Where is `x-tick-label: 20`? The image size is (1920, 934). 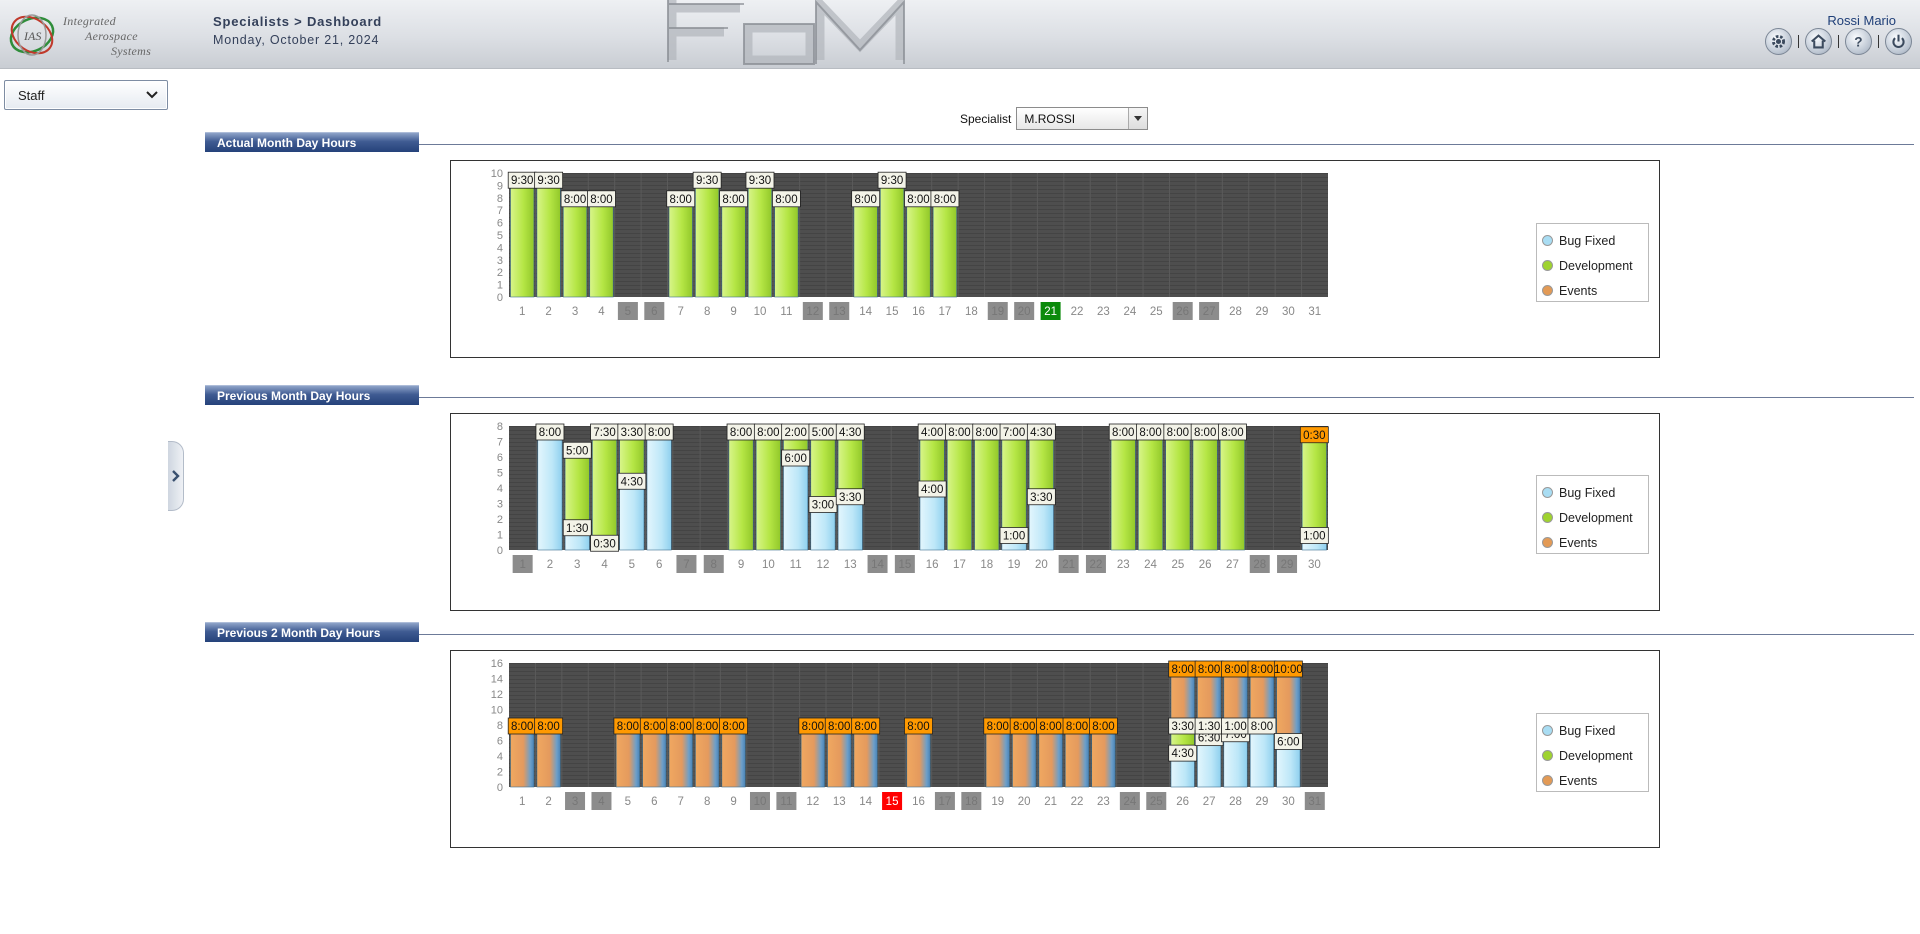
x-tick-label: 20 is located at coordinates (1024, 802).